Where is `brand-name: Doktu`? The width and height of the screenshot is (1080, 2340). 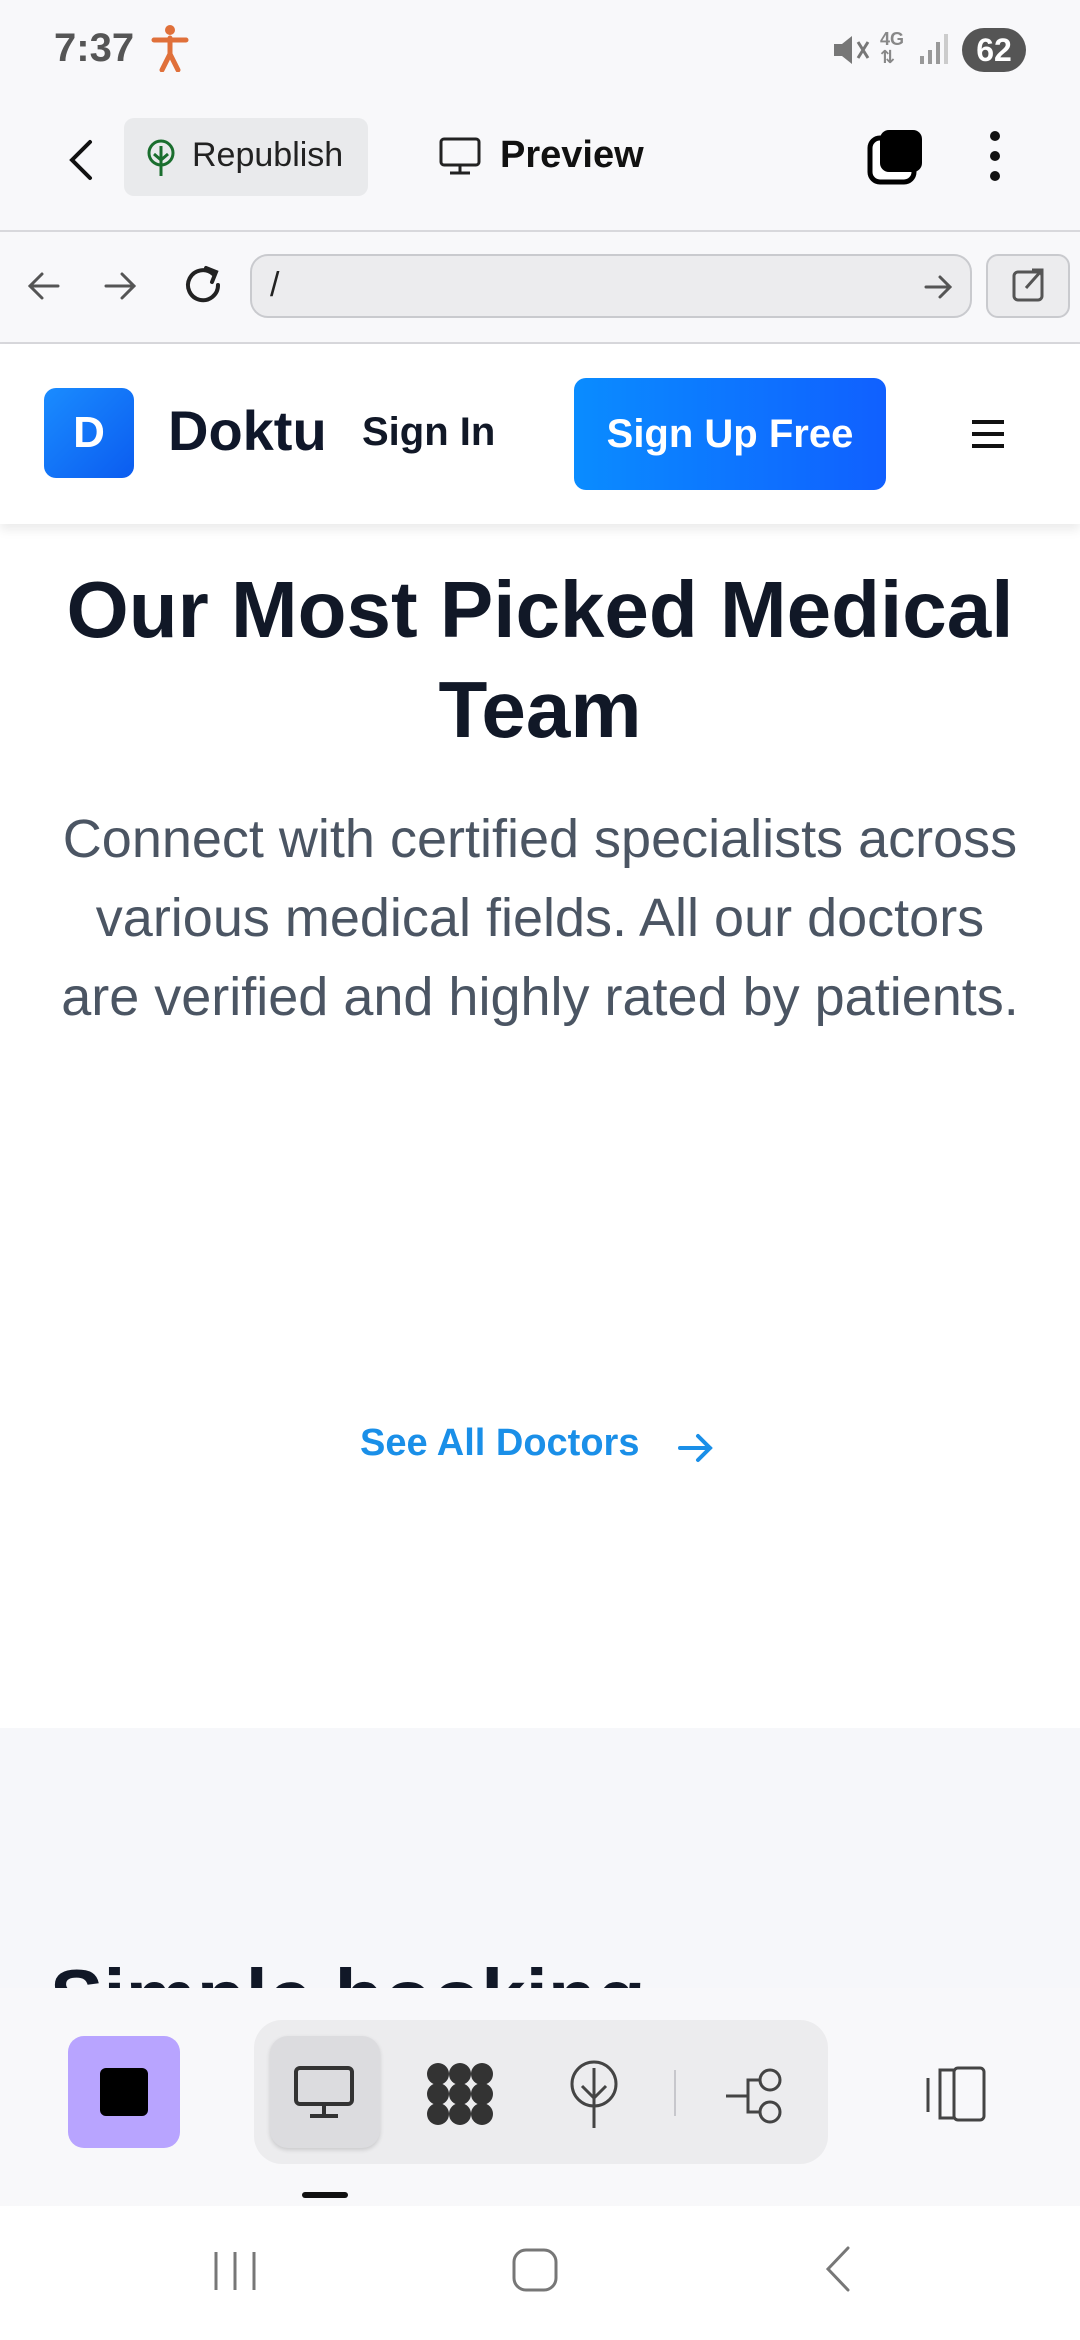
brand-name: Doktu is located at coordinates (247, 430).